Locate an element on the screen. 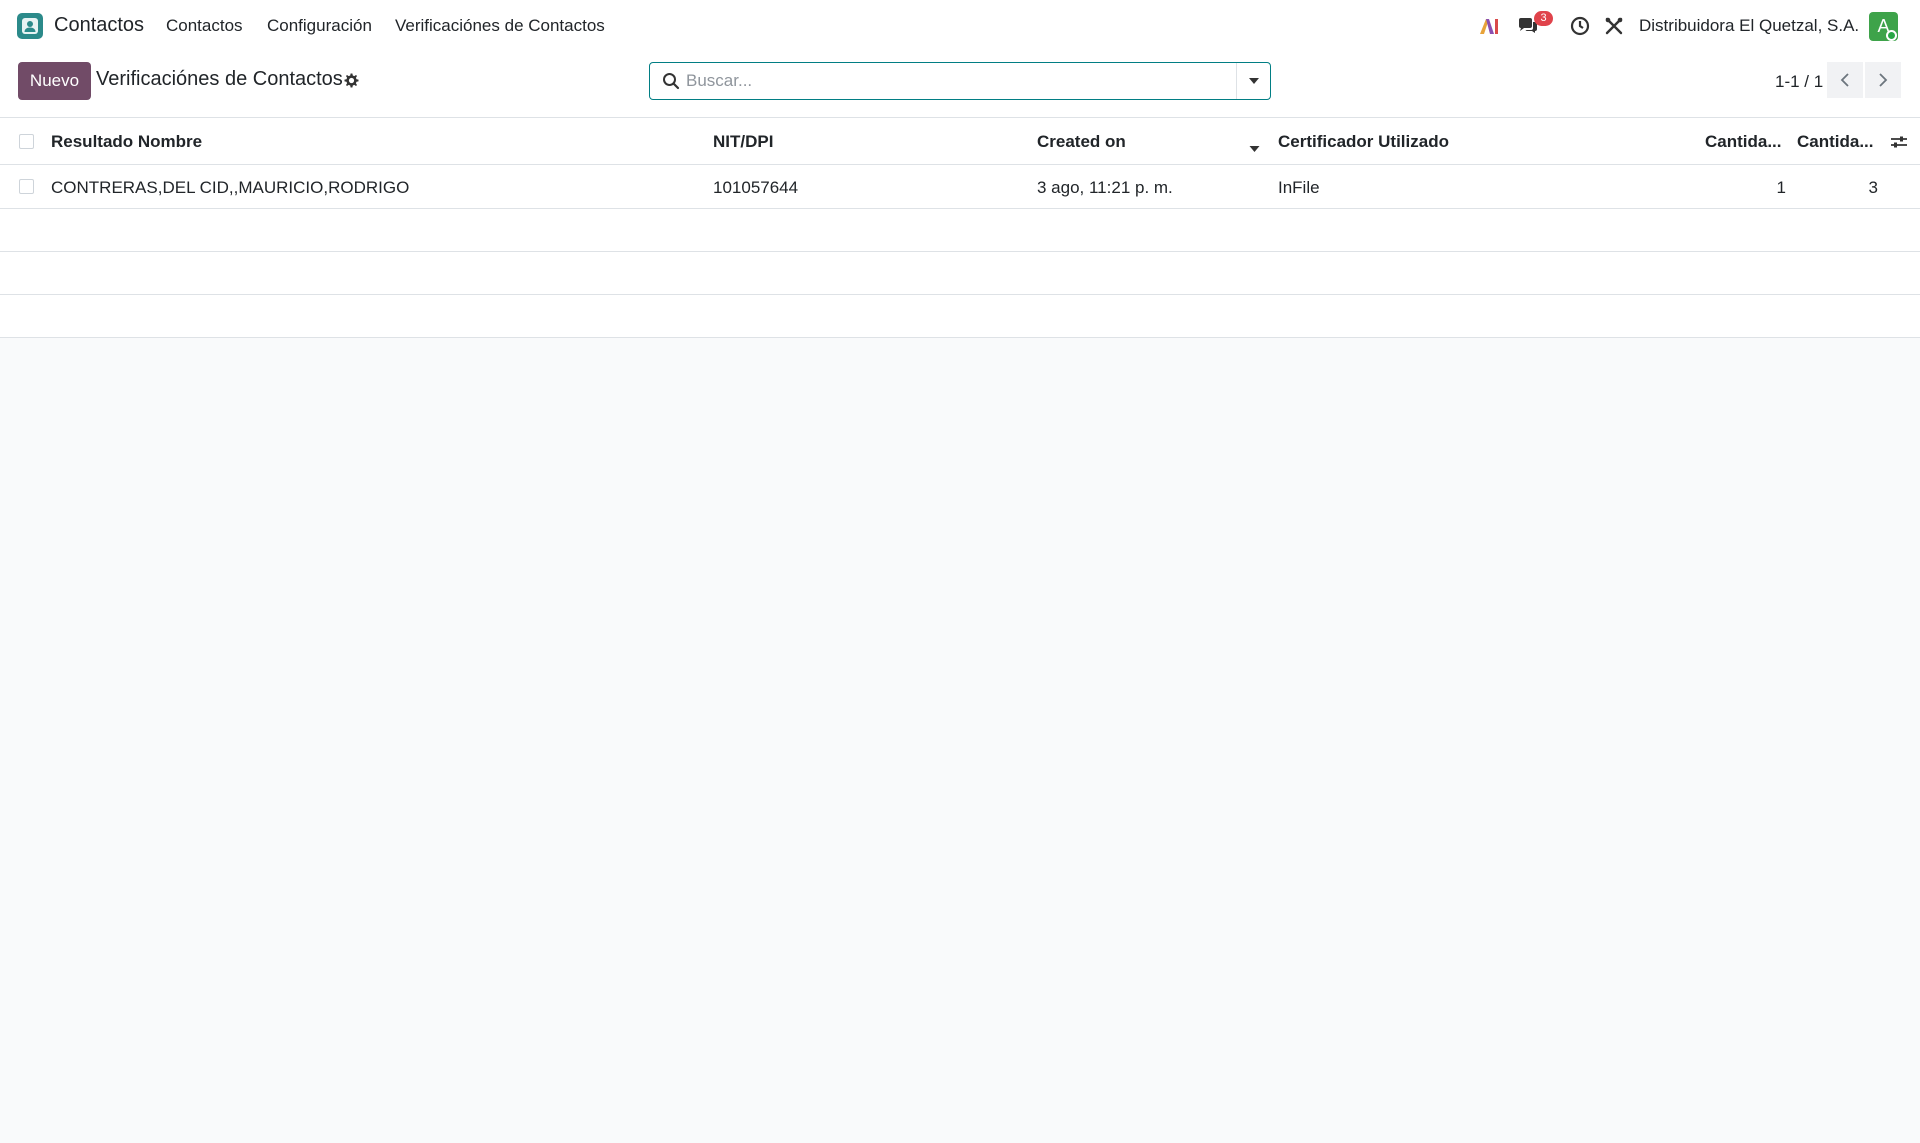 The image size is (1920, 1143). search-input is located at coordinates (956, 81).